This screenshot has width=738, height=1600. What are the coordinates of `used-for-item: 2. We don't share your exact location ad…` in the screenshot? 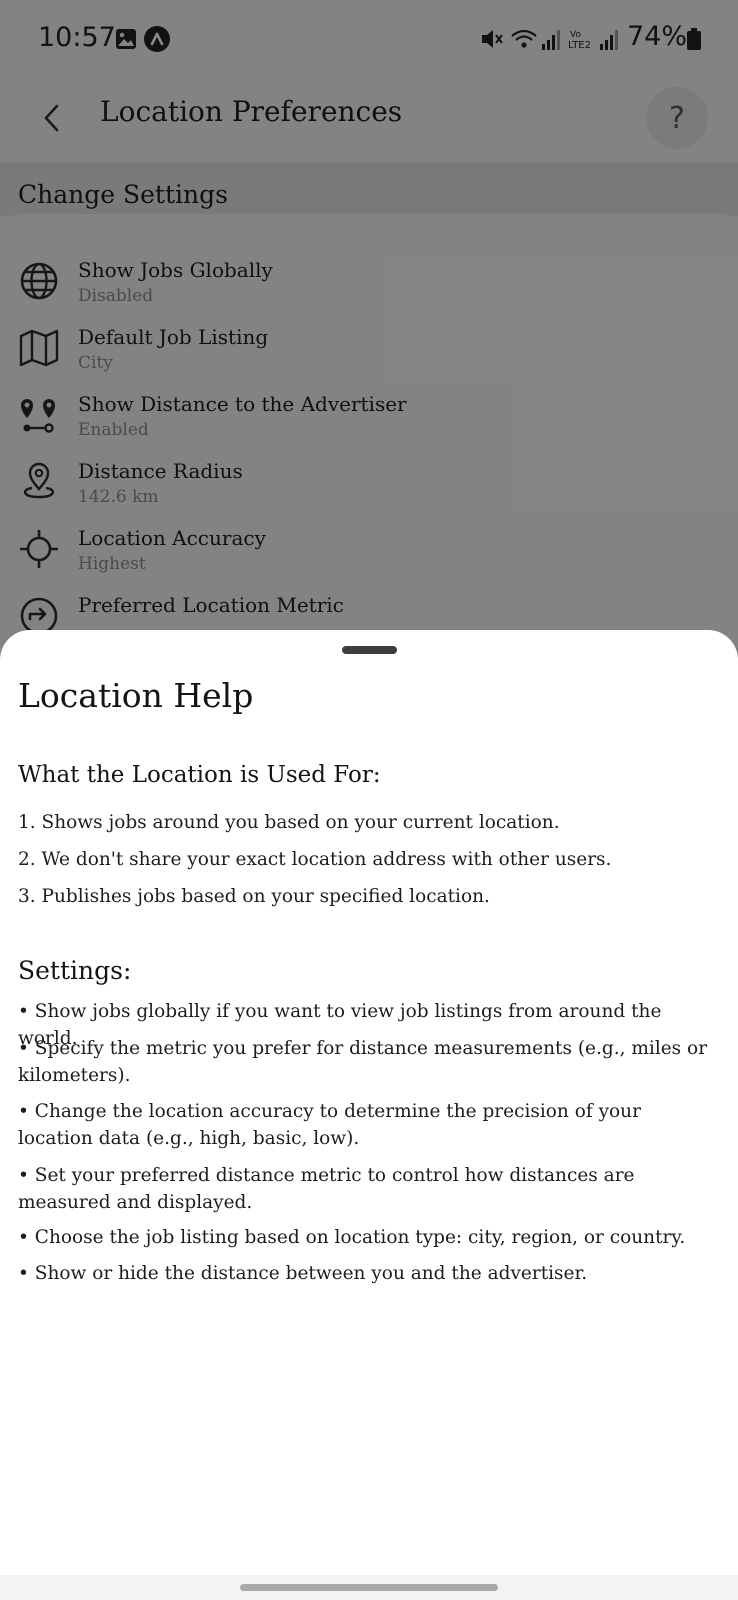 It's located at (315, 859).